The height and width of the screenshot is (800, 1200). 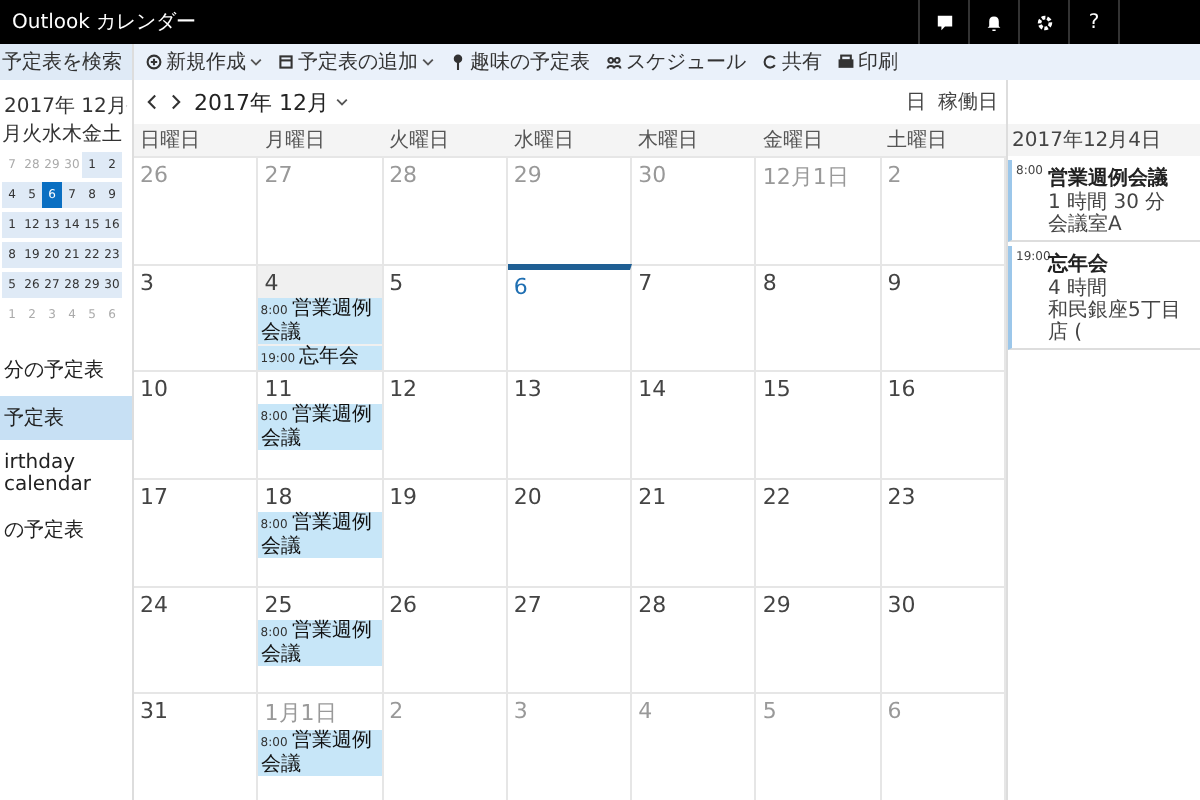 I want to click on view-button: 日, so click(x=916, y=102).